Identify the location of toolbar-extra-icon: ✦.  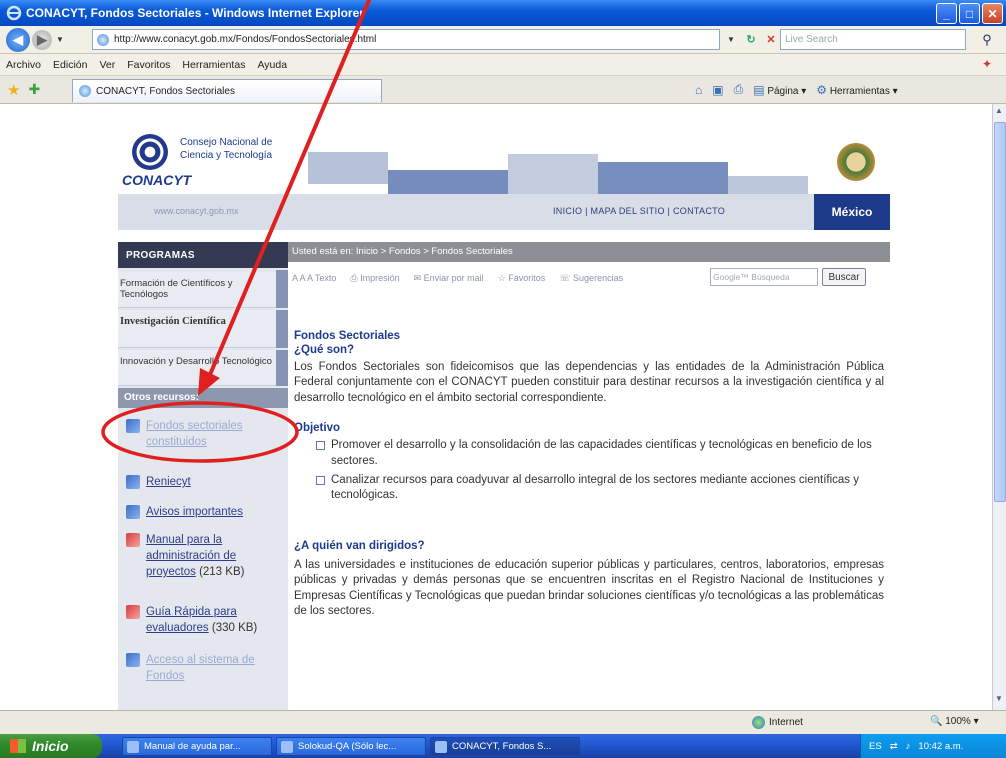
(987, 64).